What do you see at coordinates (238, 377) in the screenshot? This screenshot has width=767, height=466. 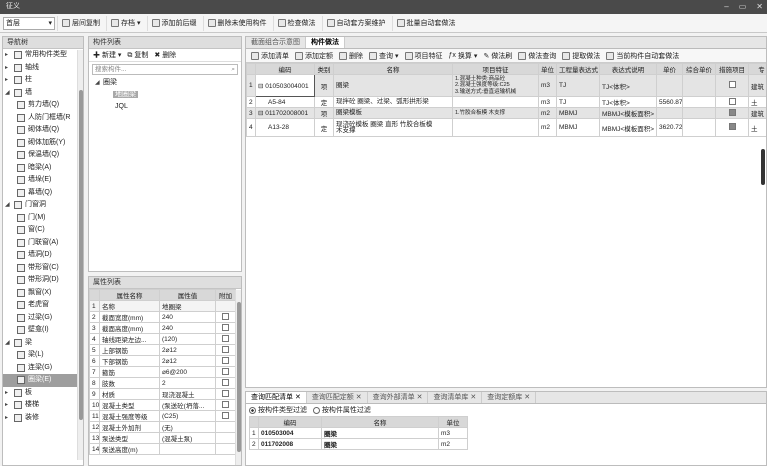 I see `properties-scrollbar` at bounding box center [238, 377].